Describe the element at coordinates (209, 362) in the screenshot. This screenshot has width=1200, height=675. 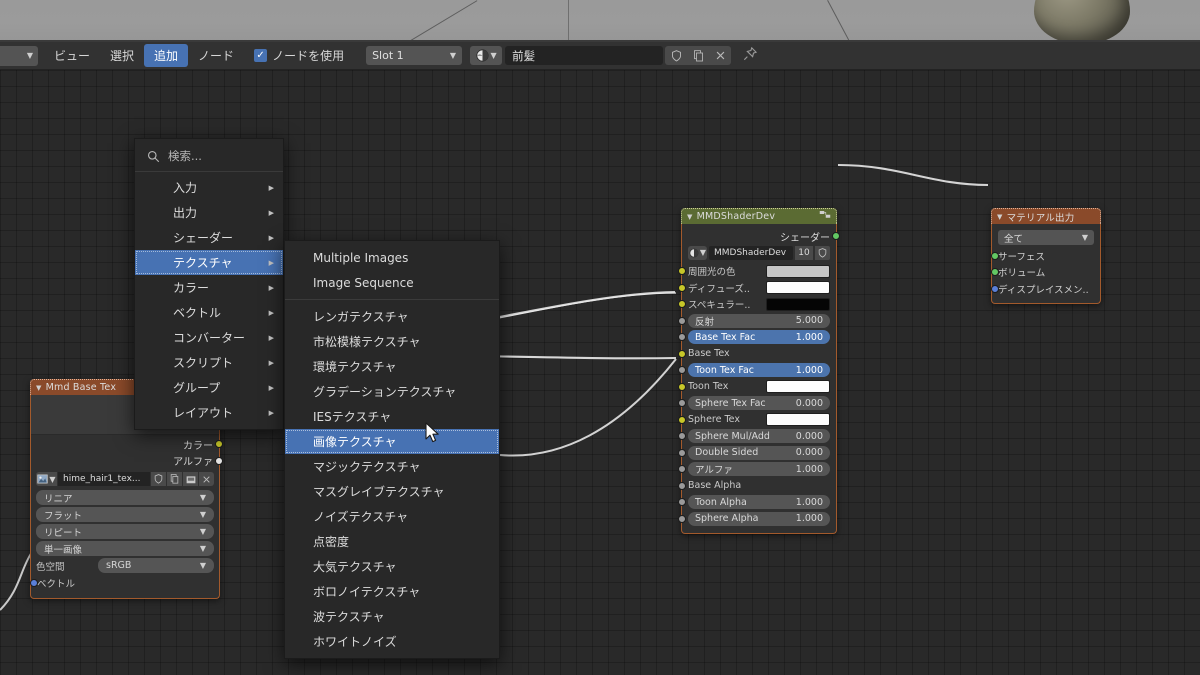
I see `add-menu-item: スクリプト ▶` at that location.